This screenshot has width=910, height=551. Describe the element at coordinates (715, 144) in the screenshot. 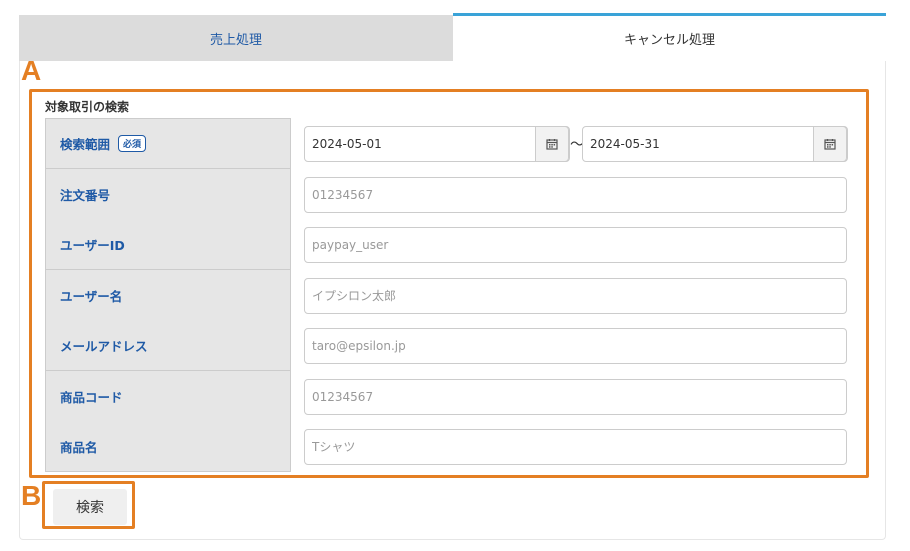

I see `date-to-input` at that location.